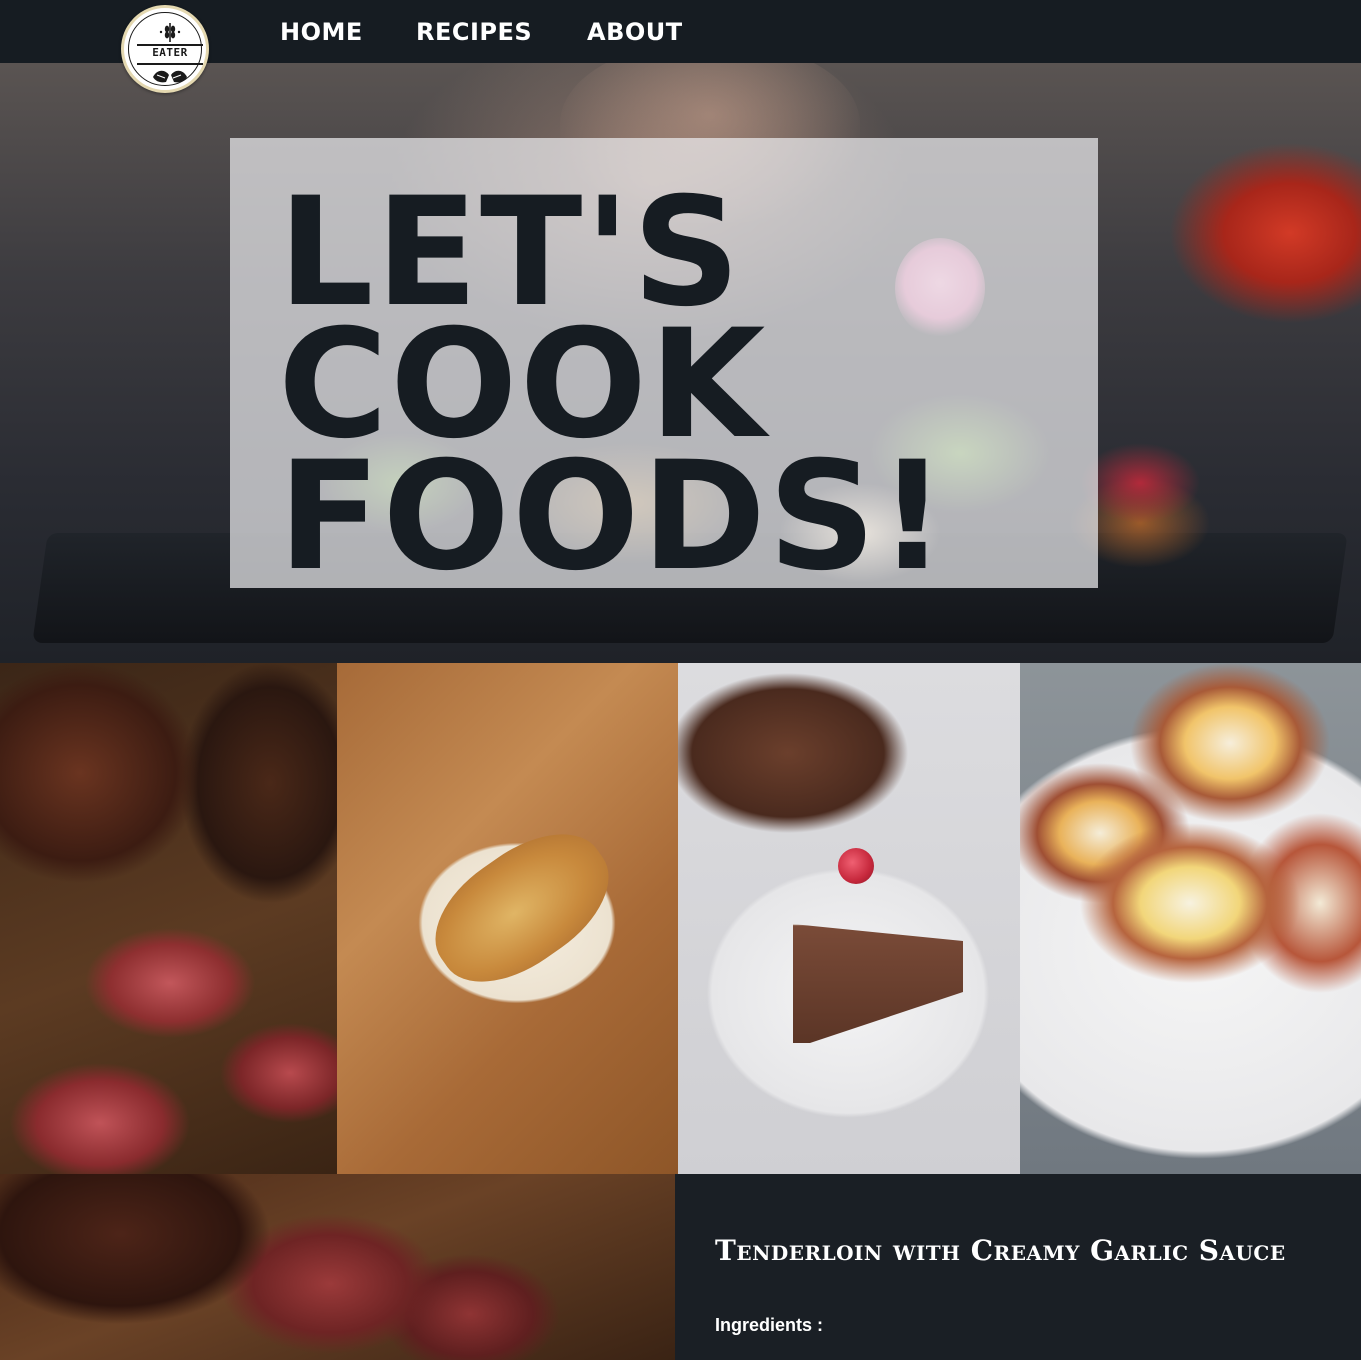 This screenshot has width=1361, height=1360. What do you see at coordinates (321, 32) in the screenshot?
I see `nav-home-link: HOME` at bounding box center [321, 32].